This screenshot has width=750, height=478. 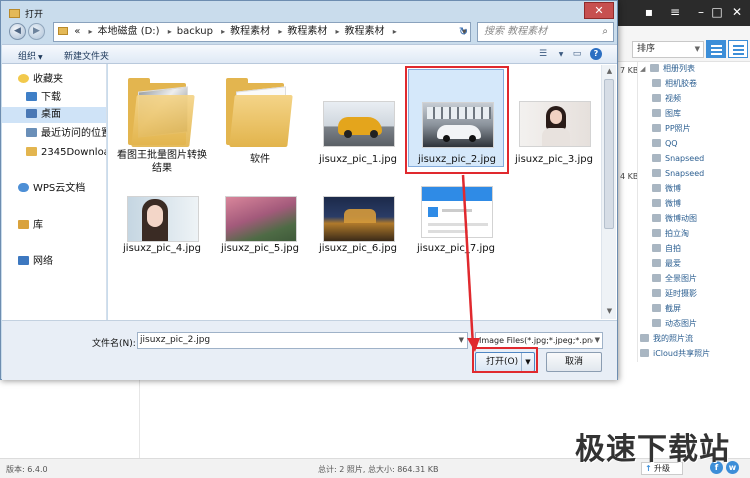 What do you see at coordinates (468, 260) in the screenshot?
I see `arrow-line` at bounding box center [468, 260].